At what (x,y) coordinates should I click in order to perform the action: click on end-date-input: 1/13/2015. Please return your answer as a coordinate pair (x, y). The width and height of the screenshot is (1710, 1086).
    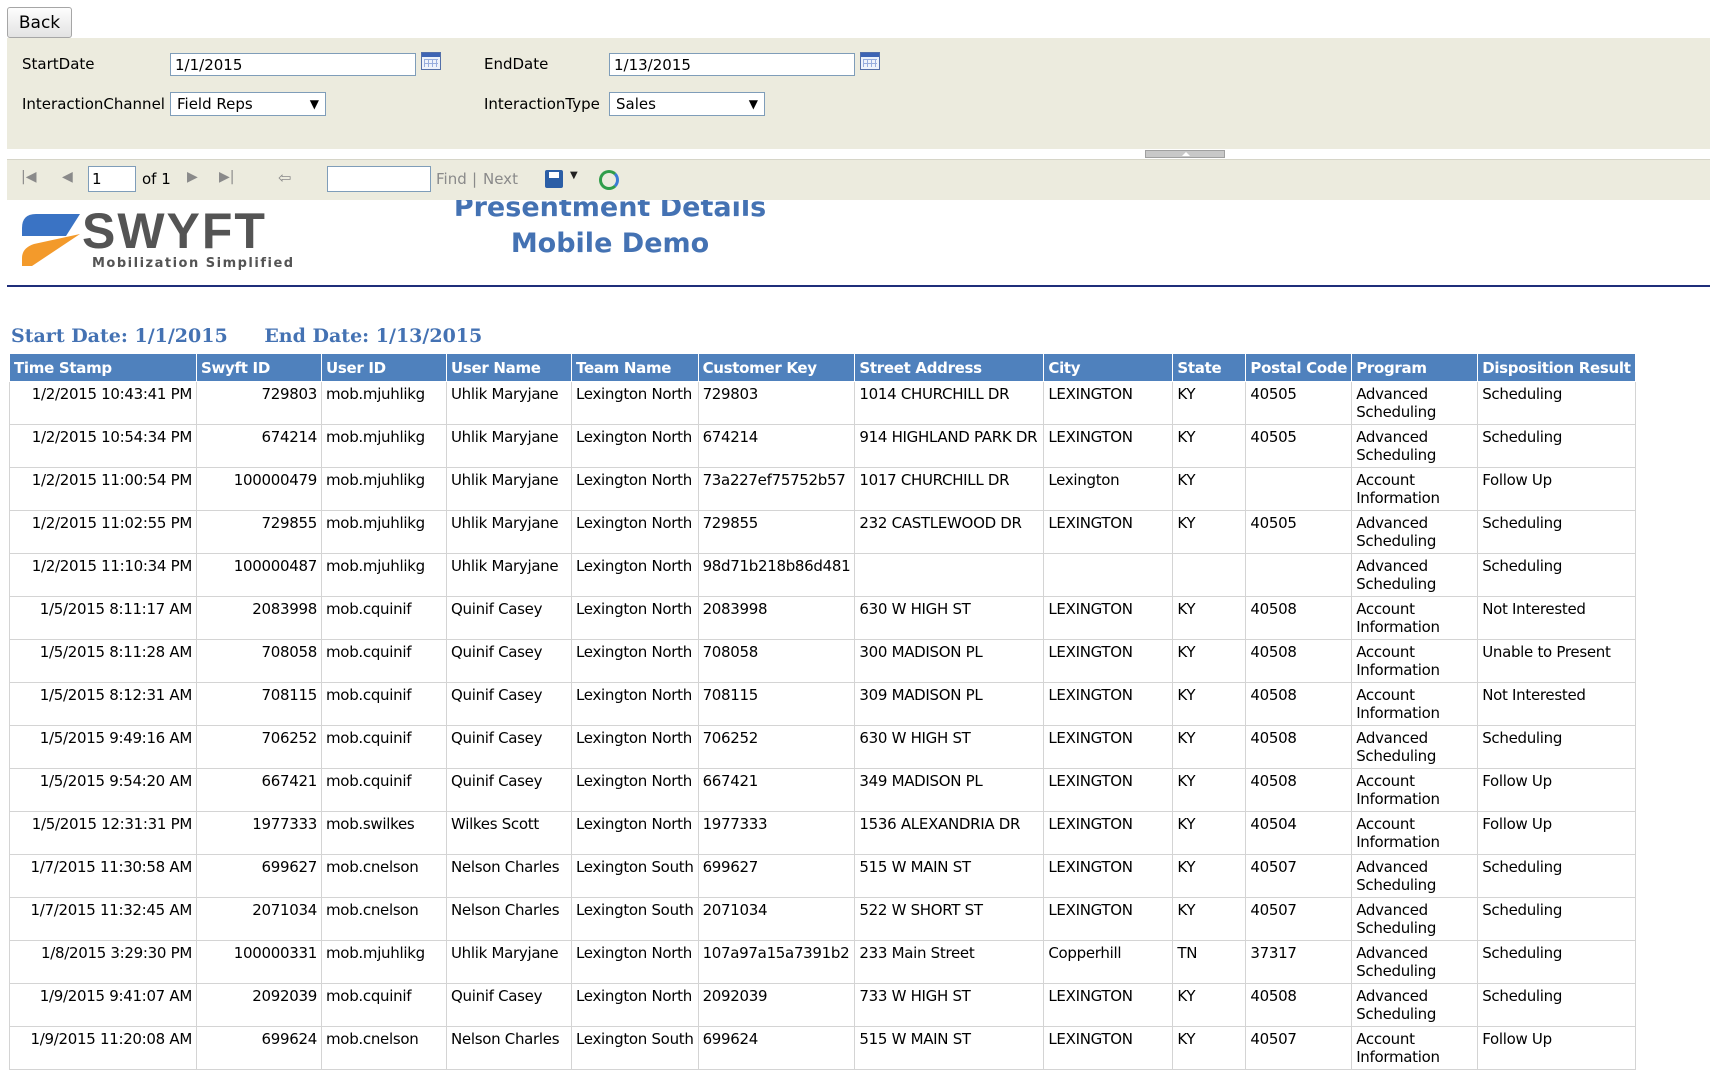
    Looking at the image, I should click on (732, 64).